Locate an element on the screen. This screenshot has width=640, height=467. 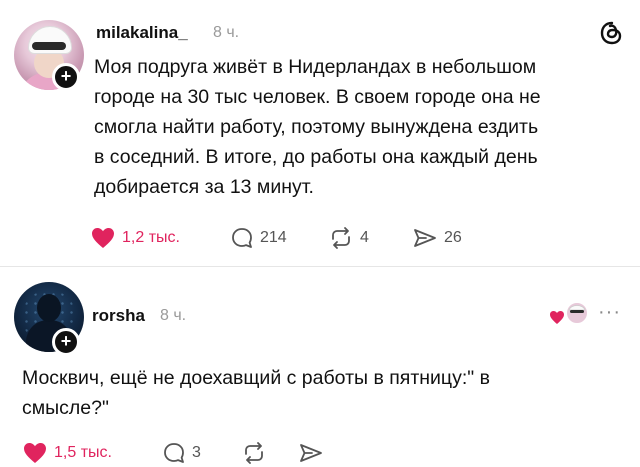
like-count: 1,5 тыс. is located at coordinates (83, 452).